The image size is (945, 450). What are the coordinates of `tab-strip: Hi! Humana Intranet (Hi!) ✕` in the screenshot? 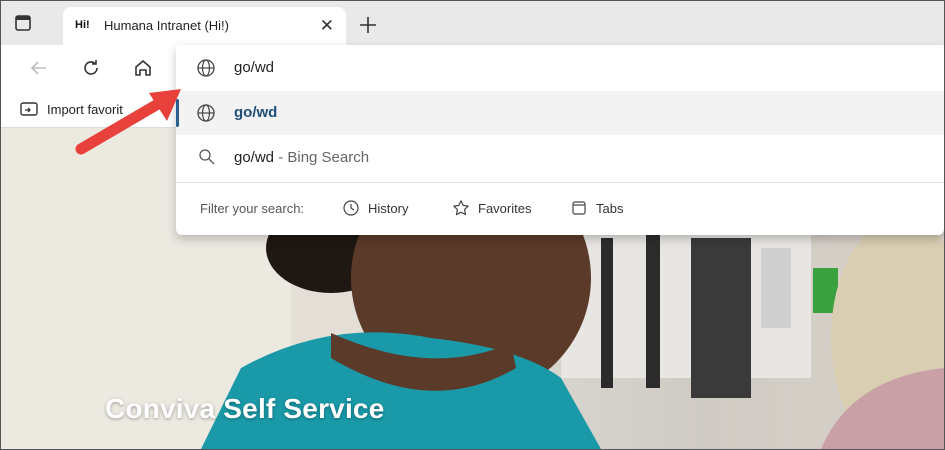 It's located at (472, 23).